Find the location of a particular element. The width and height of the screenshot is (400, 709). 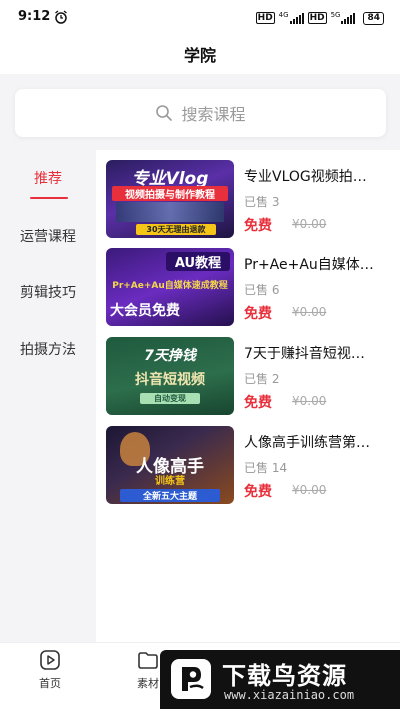

nav-item-label: 首页 is located at coordinates (50, 683).